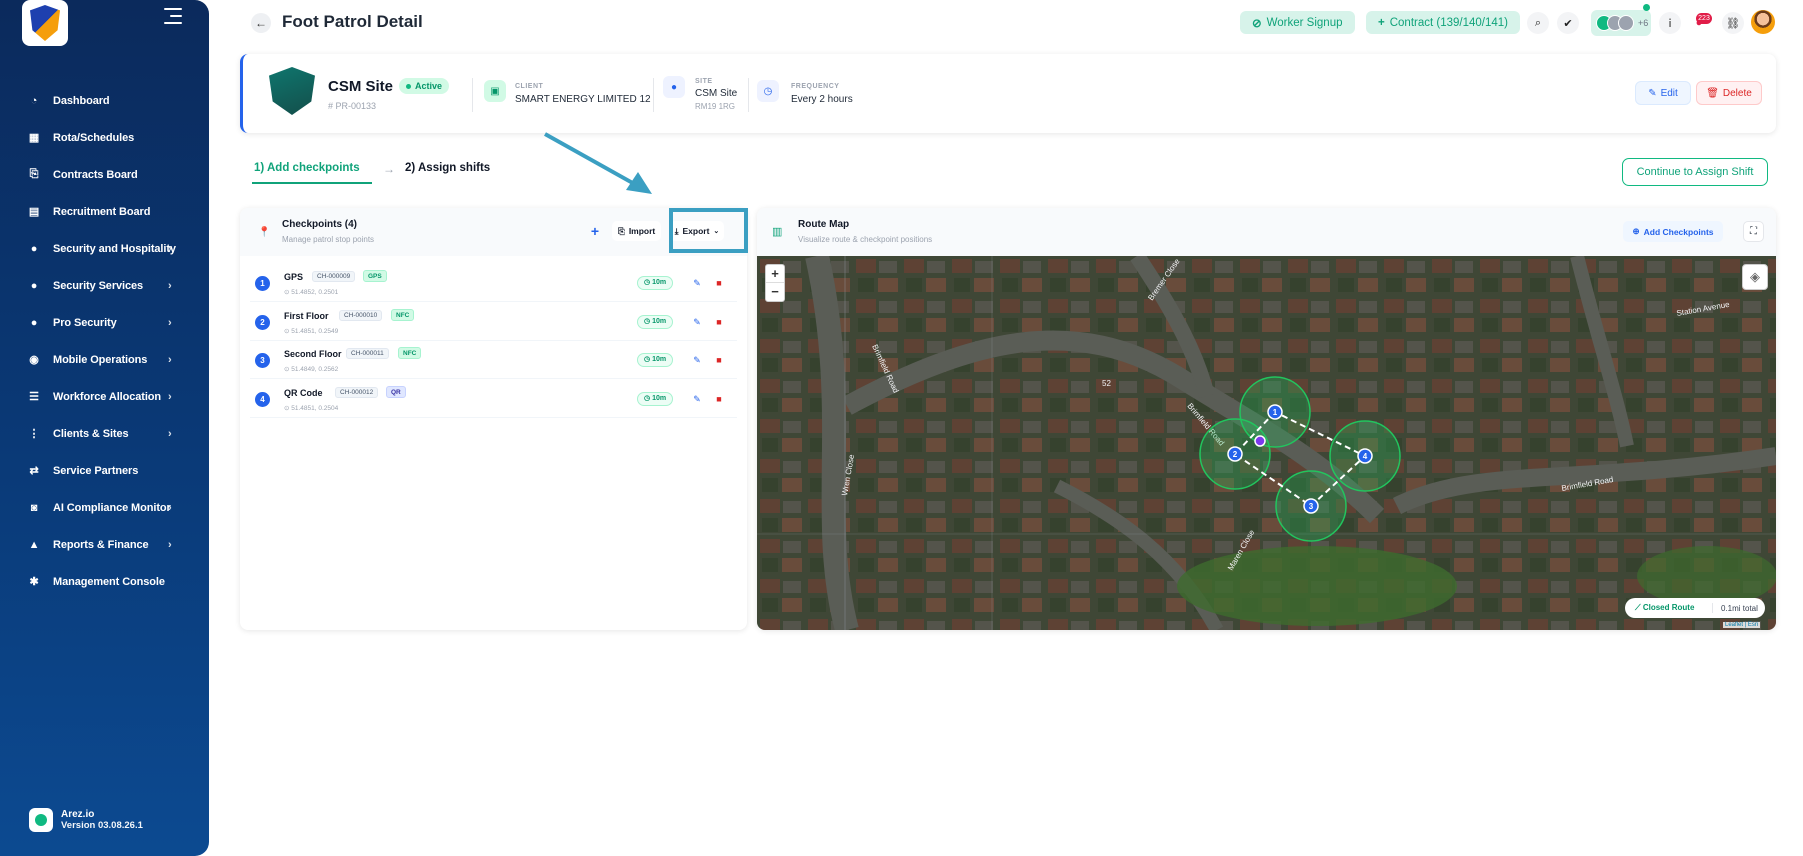 The width and height of the screenshot is (1803, 856). Describe the element at coordinates (45, 23) in the screenshot. I see `app-logo` at that location.